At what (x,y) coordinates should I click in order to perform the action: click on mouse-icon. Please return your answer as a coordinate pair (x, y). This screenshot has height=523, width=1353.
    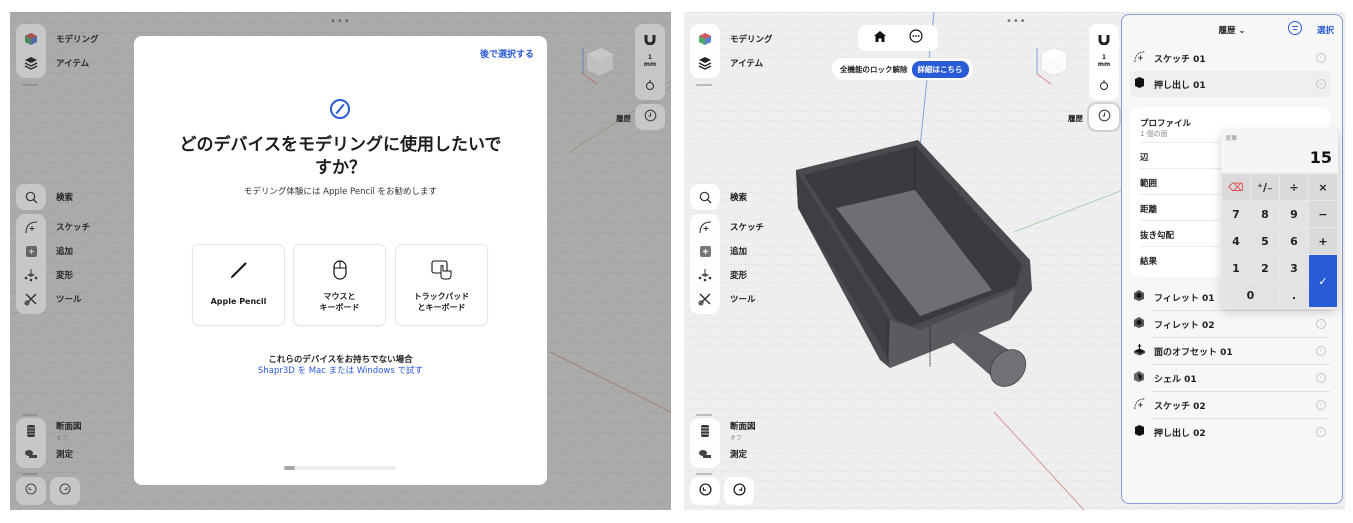
    Looking at the image, I should click on (339, 270).